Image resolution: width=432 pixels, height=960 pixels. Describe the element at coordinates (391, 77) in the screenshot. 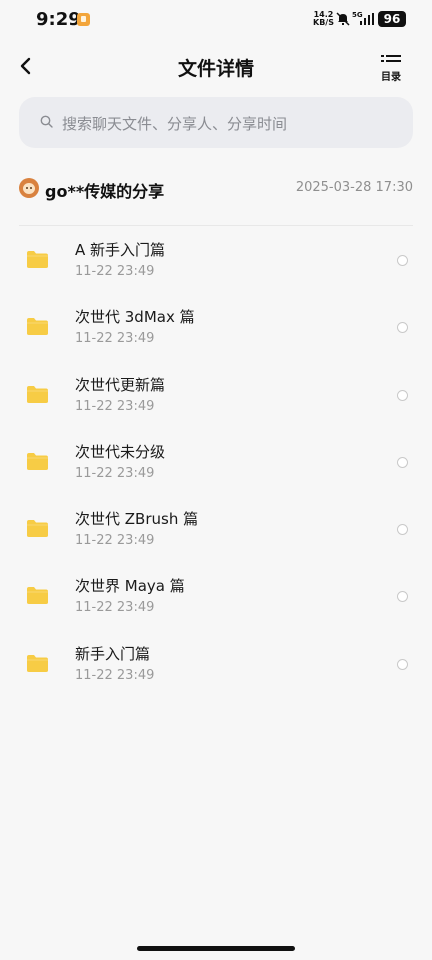

I see `toc-label: 目录` at that location.